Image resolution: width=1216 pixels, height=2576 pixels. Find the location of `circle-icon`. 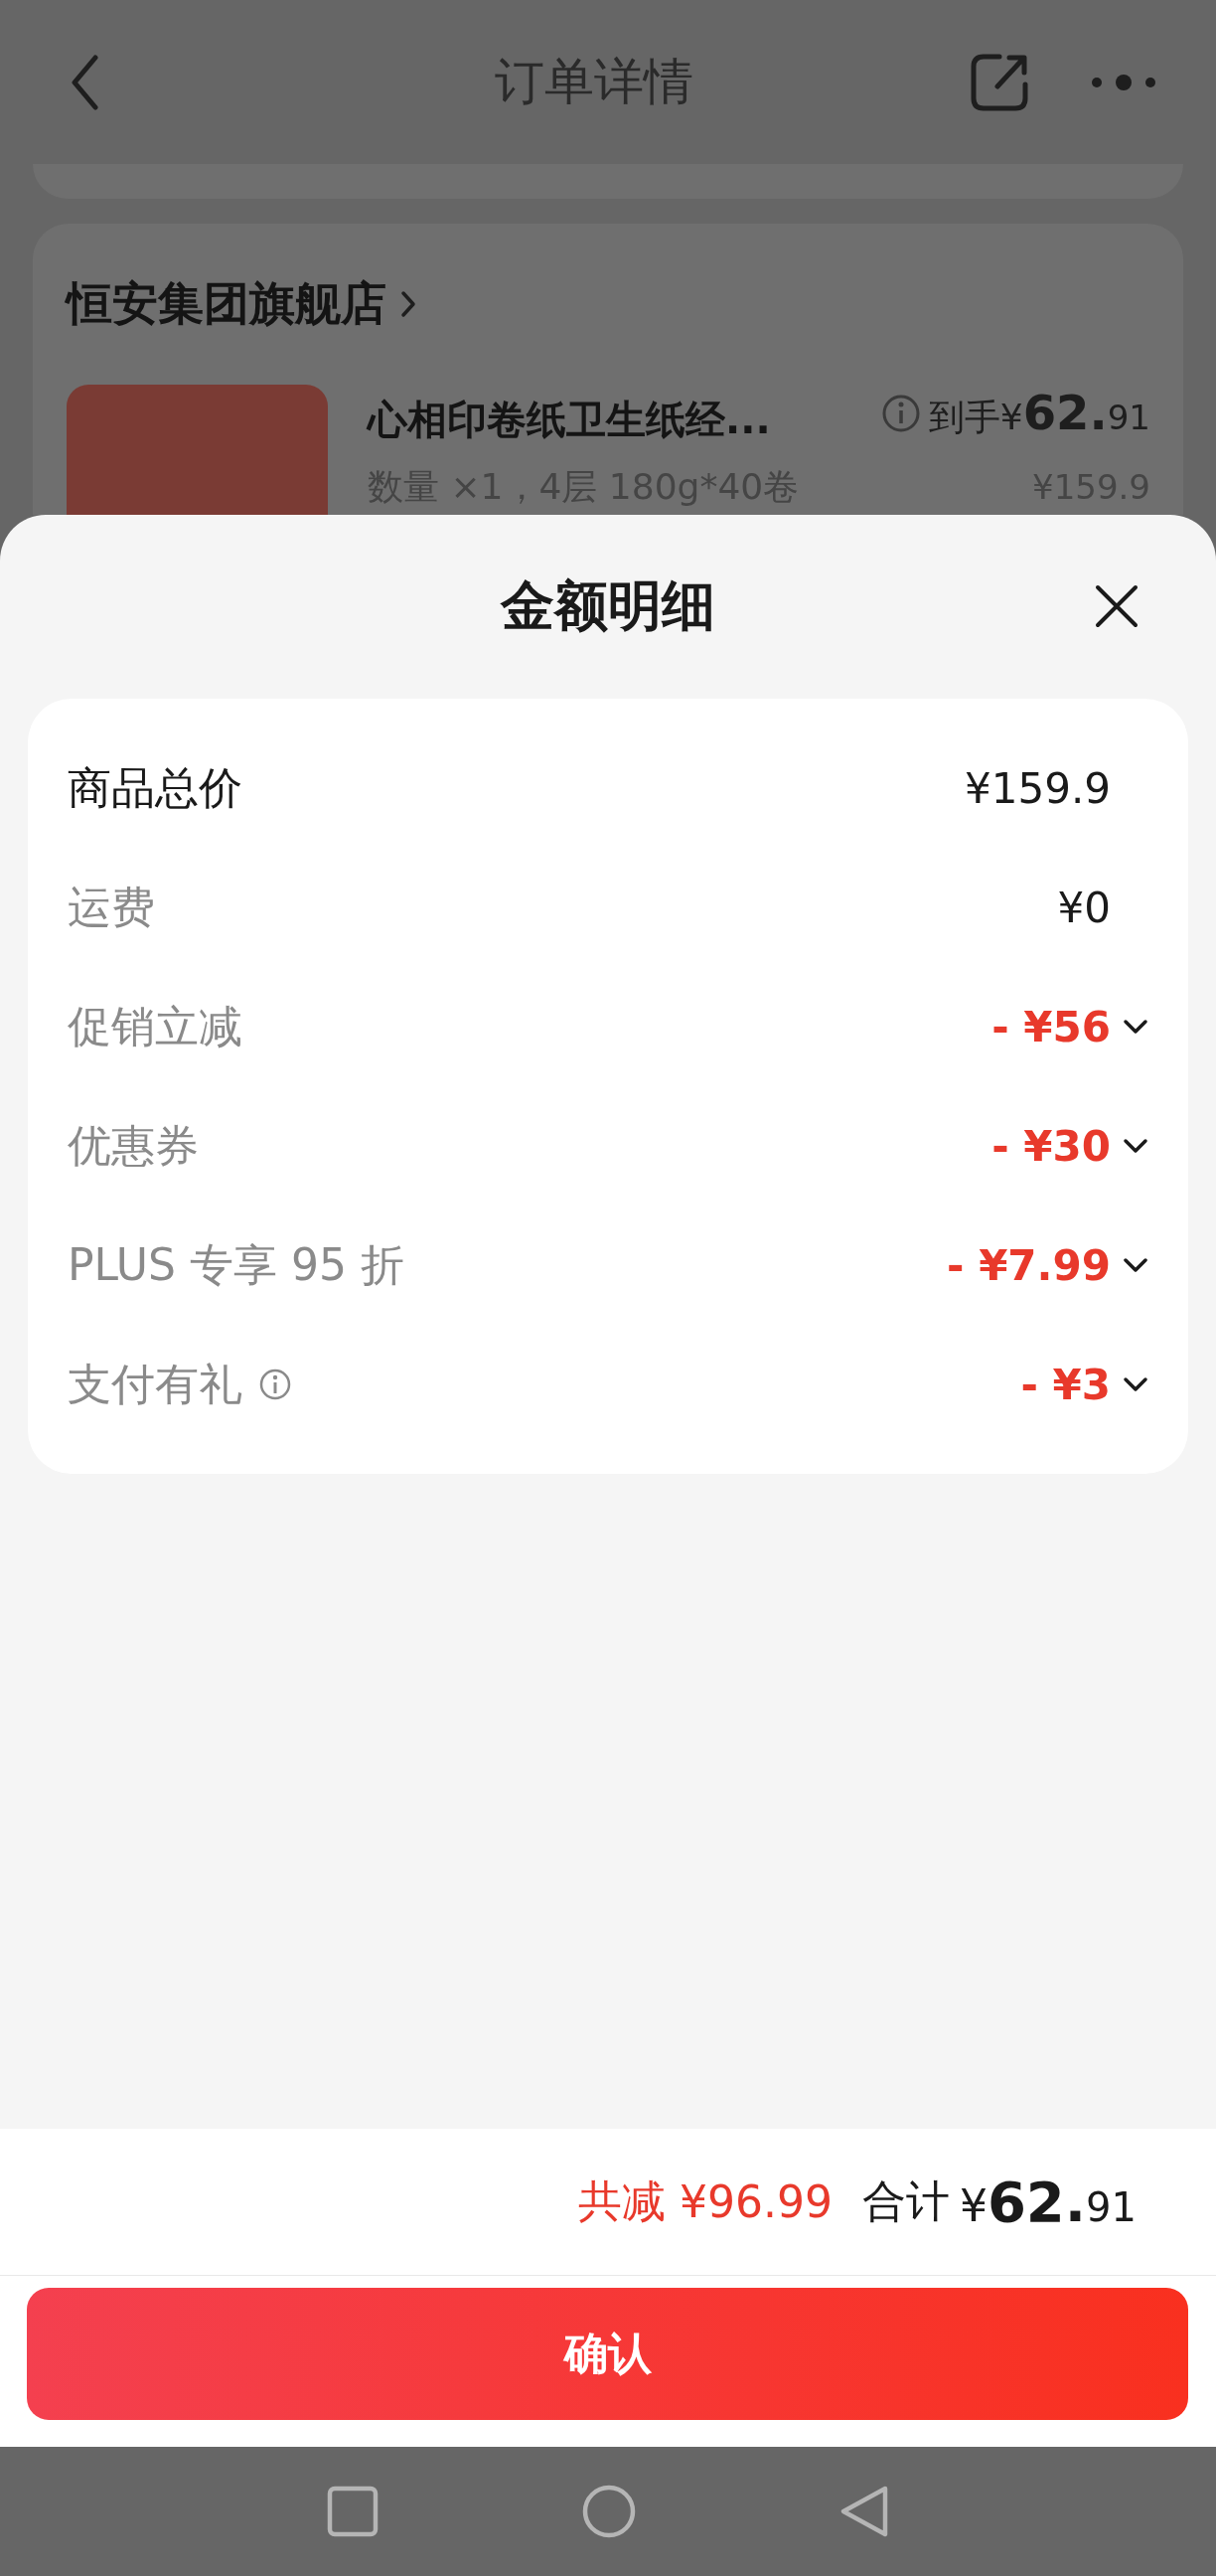

circle-icon is located at coordinates (609, 2511).